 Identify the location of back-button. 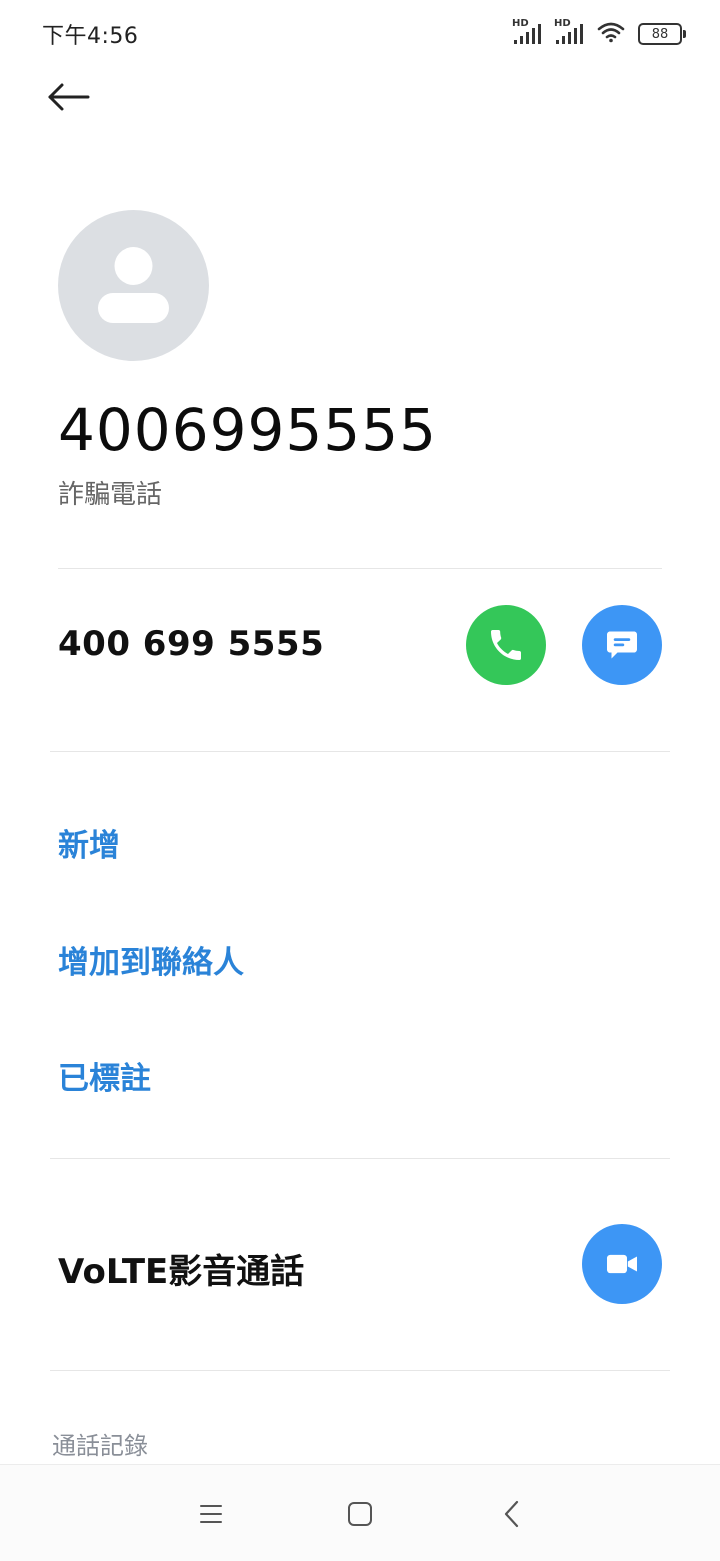
(68, 97).